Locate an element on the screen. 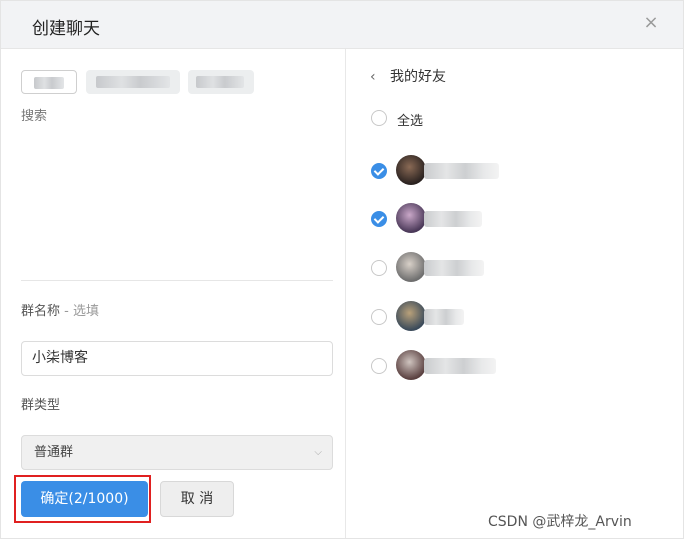  group-type-label: 群类型 is located at coordinates (41, 405).